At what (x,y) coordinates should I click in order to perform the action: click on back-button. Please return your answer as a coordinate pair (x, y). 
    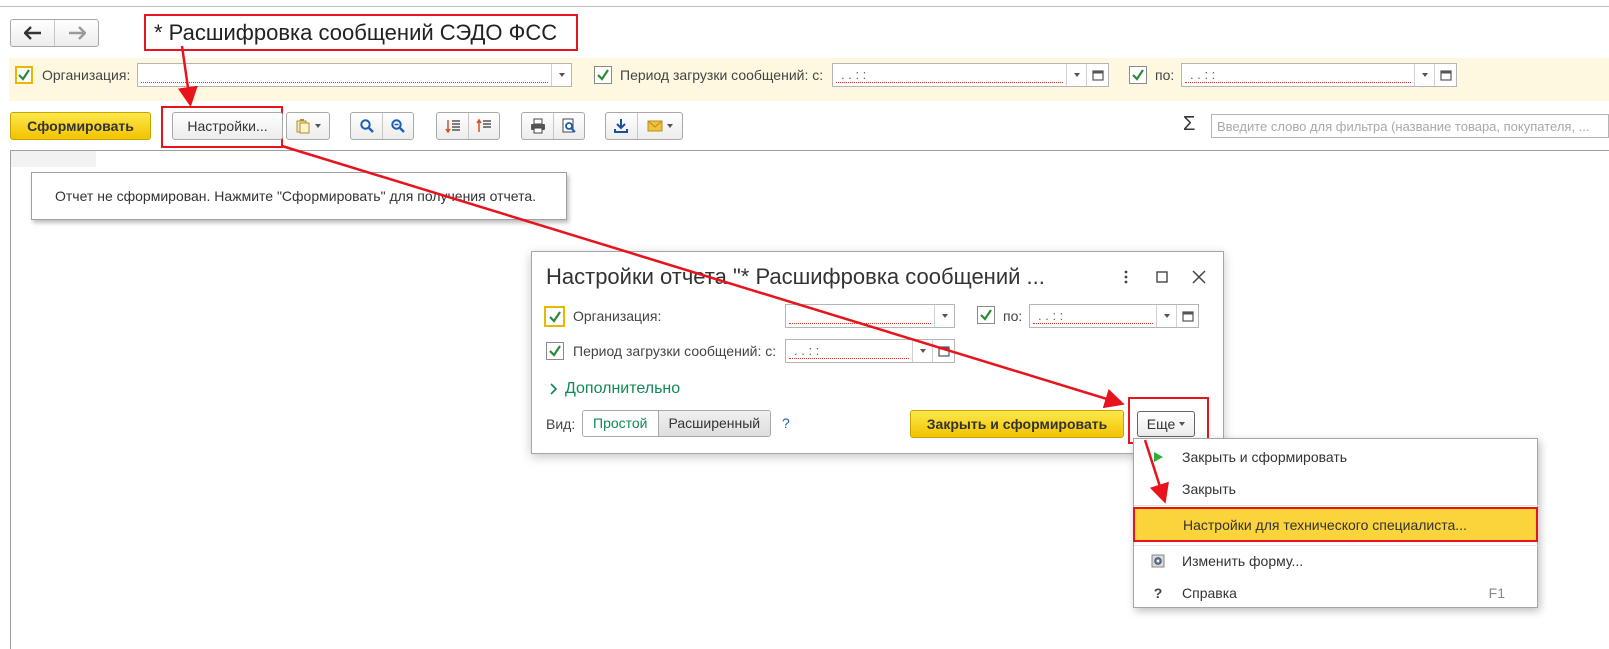
    Looking at the image, I should click on (32, 33).